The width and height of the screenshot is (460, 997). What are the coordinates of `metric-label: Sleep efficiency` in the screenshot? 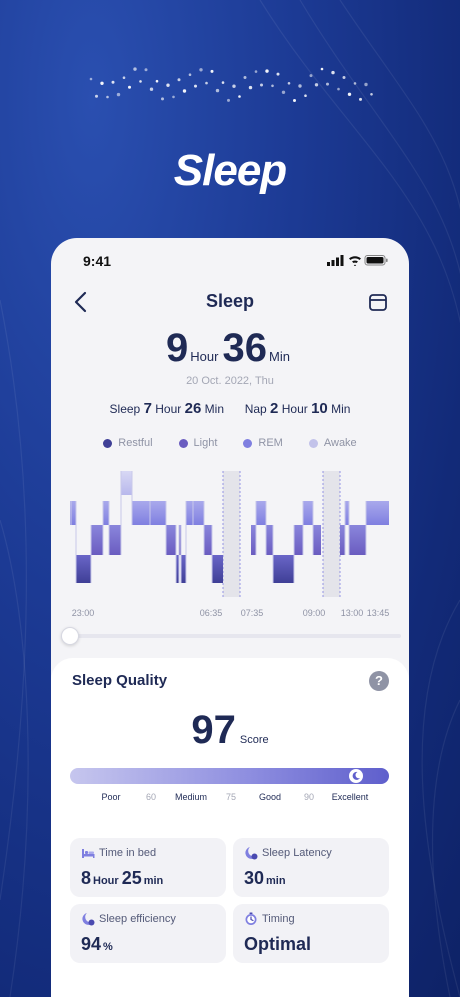 It's located at (137, 919).